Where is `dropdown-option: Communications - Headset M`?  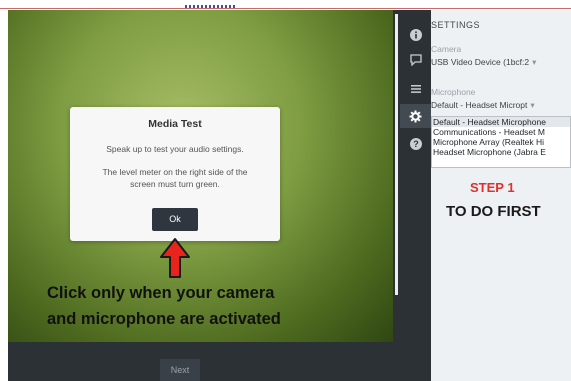
dropdown-option: Communications - Headset M is located at coordinates (501, 132).